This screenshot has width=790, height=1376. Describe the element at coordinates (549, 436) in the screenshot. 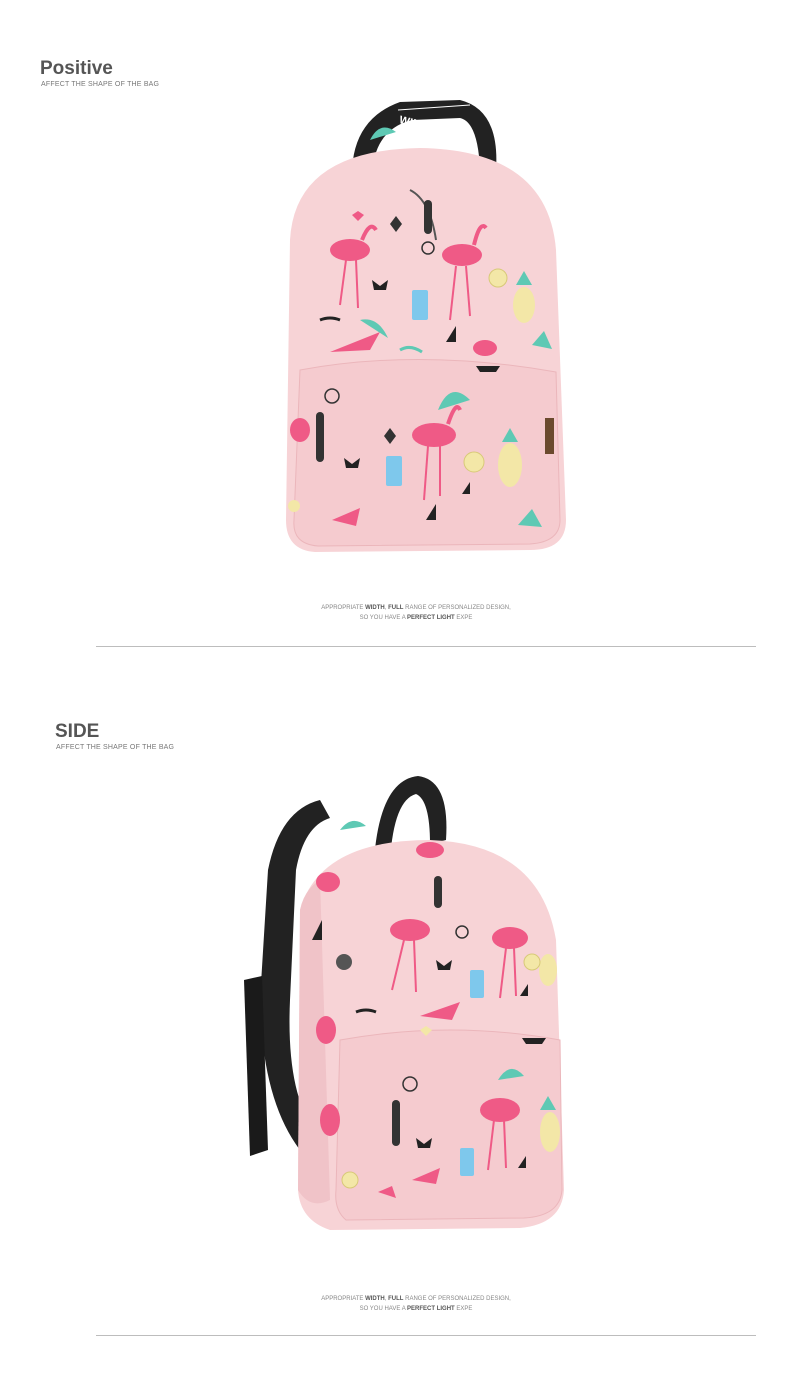

I see `brand-label` at that location.